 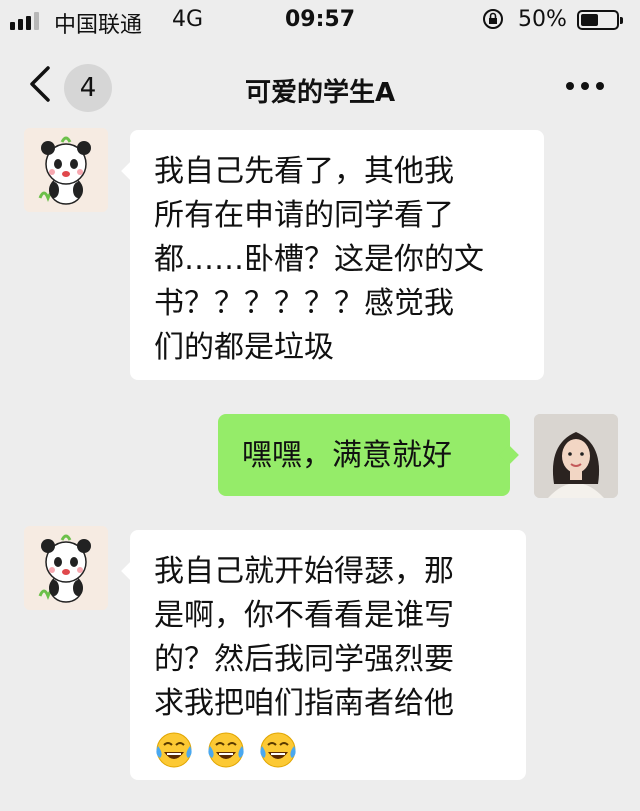 What do you see at coordinates (304, 215) in the screenshot?
I see `message-line: 所有在申请的同学看了` at bounding box center [304, 215].